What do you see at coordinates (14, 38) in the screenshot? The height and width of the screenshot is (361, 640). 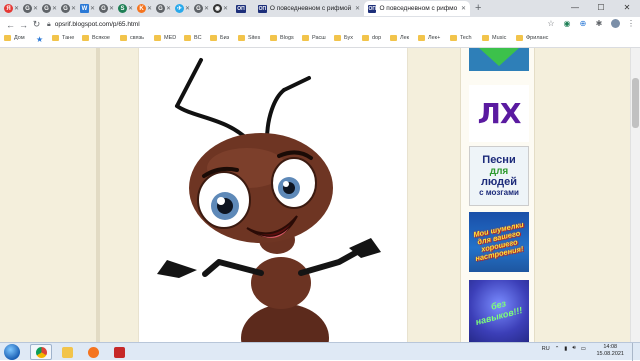 I see `bookmark-folder: Дом` at bounding box center [14, 38].